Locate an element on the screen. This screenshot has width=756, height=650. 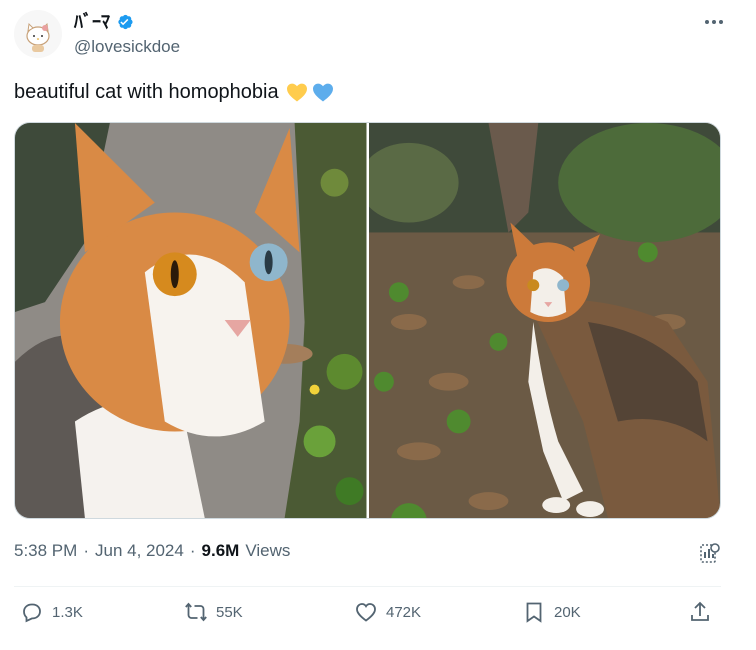
hello-kitty-avatar-icon is located at coordinates (38, 34).